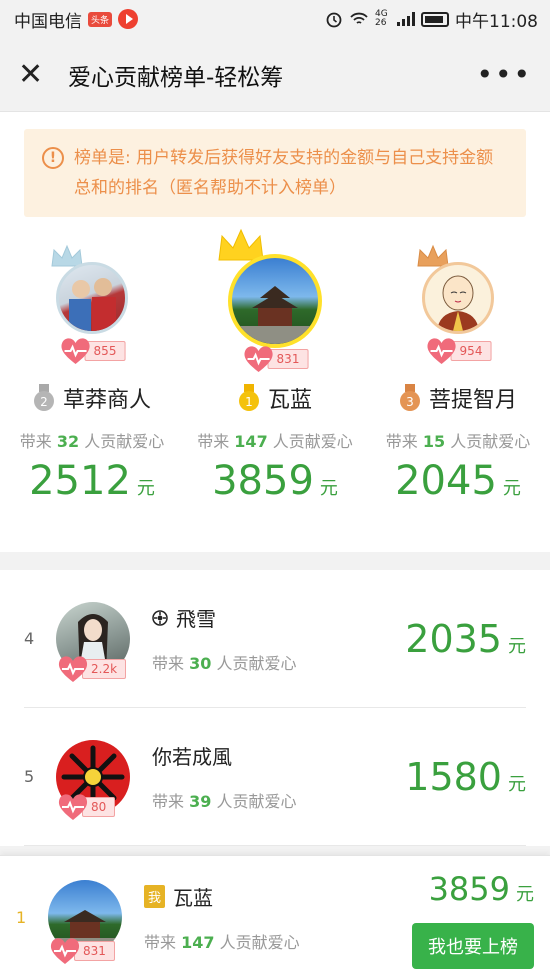 This screenshot has height=977, width=550. Describe the element at coordinates (160, 617) in the screenshot. I see `flower-icon` at that location.